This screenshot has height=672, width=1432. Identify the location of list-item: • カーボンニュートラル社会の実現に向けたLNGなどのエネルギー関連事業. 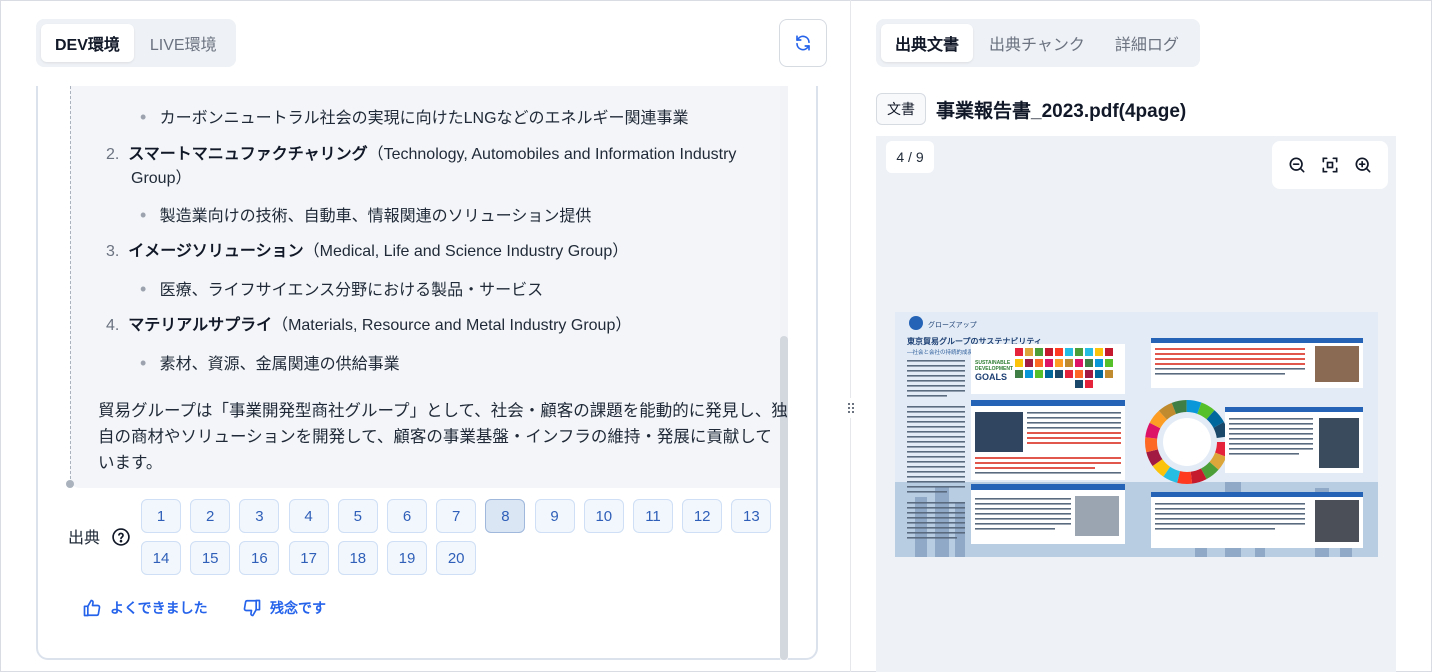
(414, 118).